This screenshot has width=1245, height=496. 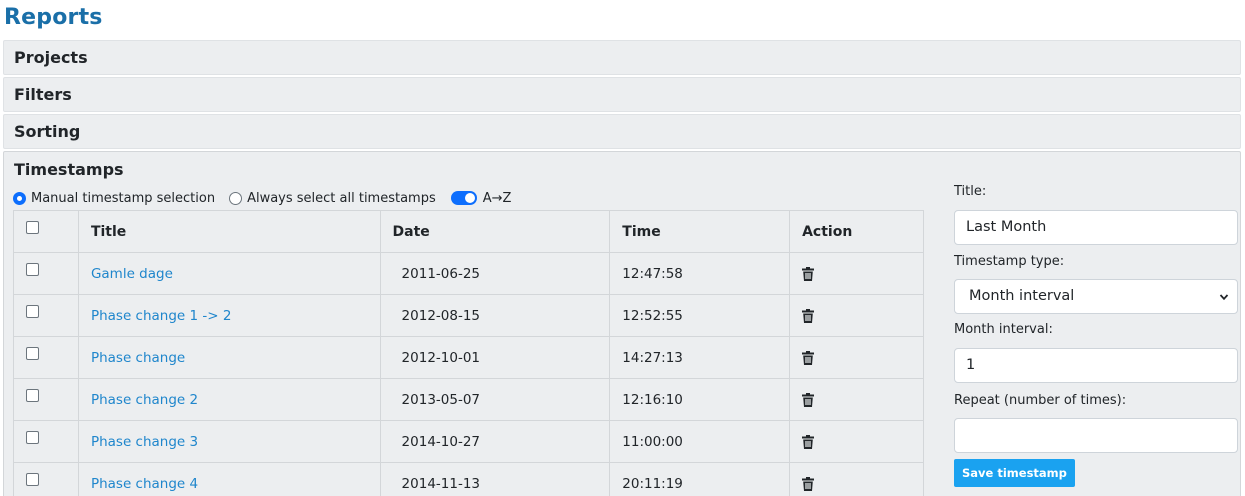 I want to click on save-timestamp-button: Save timestamp, so click(x=1014, y=473).